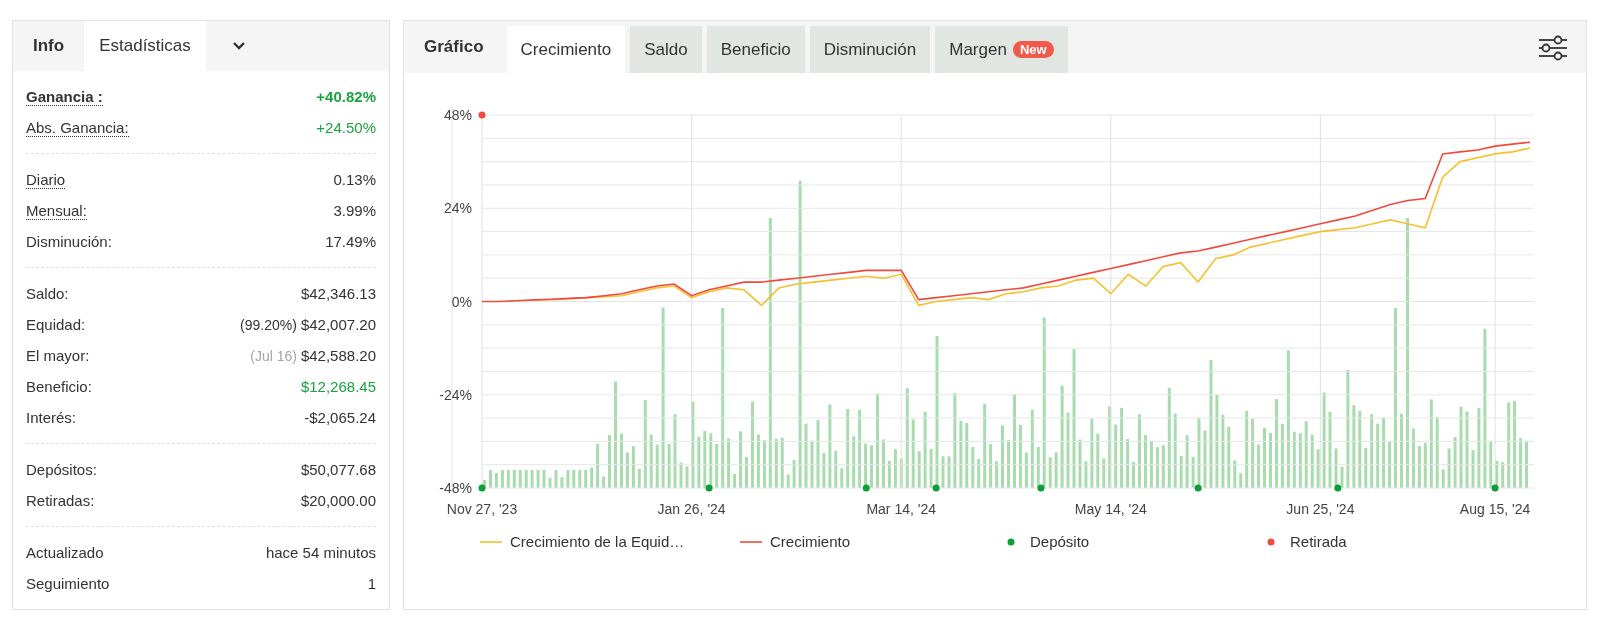 This screenshot has height=624, width=1600. What do you see at coordinates (338, 500) in the screenshot?
I see `stat-value: $20,000.00` at bounding box center [338, 500].